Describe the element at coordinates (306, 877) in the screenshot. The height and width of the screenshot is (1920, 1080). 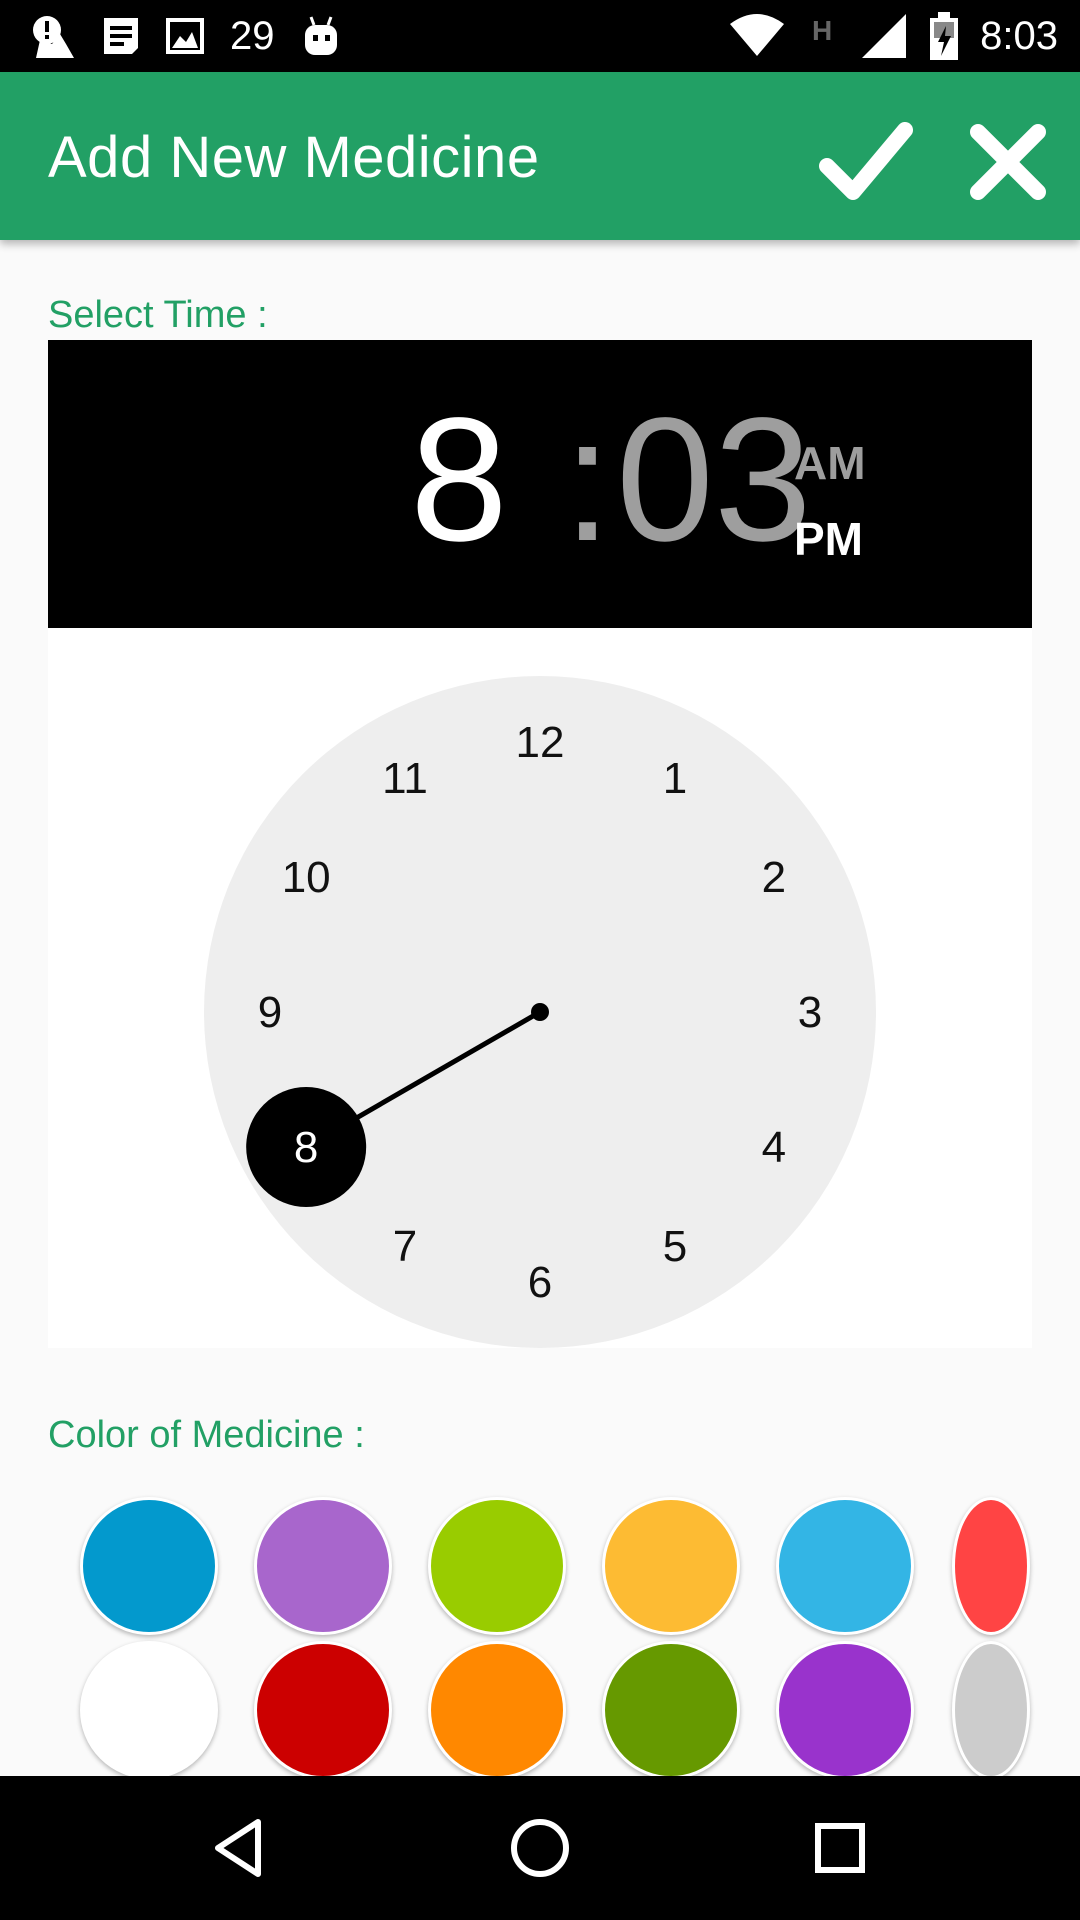
I see `clock-number-10: 10` at that location.